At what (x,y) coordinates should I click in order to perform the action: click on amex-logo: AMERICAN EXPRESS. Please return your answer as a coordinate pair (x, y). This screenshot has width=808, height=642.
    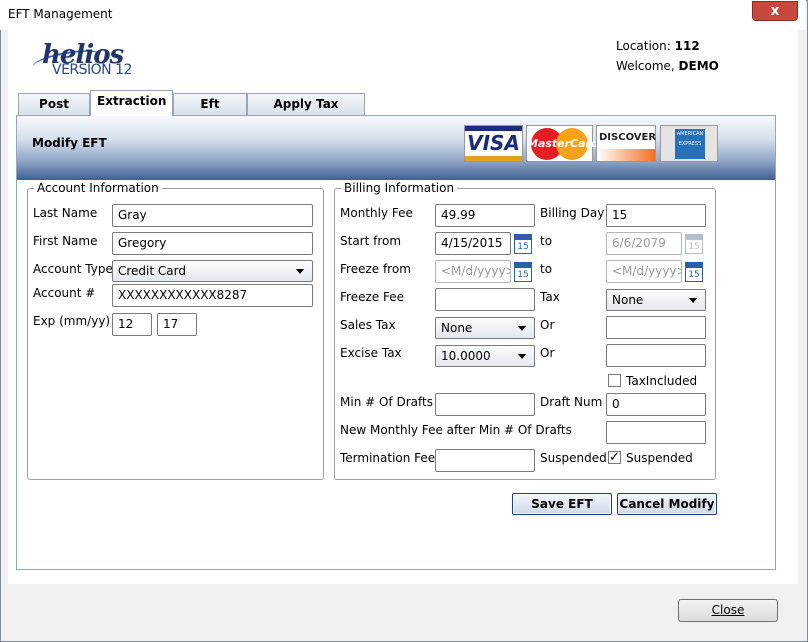
    Looking at the image, I should click on (689, 143).